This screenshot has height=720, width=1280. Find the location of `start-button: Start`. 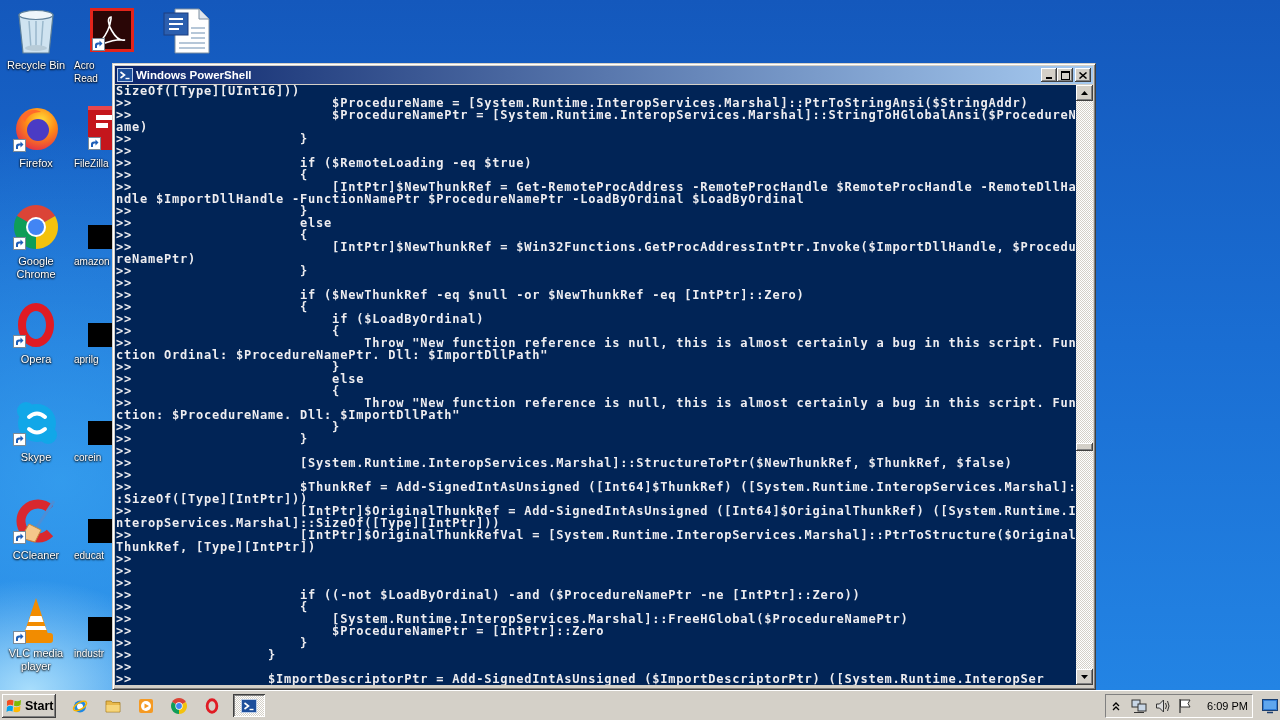

start-button: Start is located at coordinates (29, 705).